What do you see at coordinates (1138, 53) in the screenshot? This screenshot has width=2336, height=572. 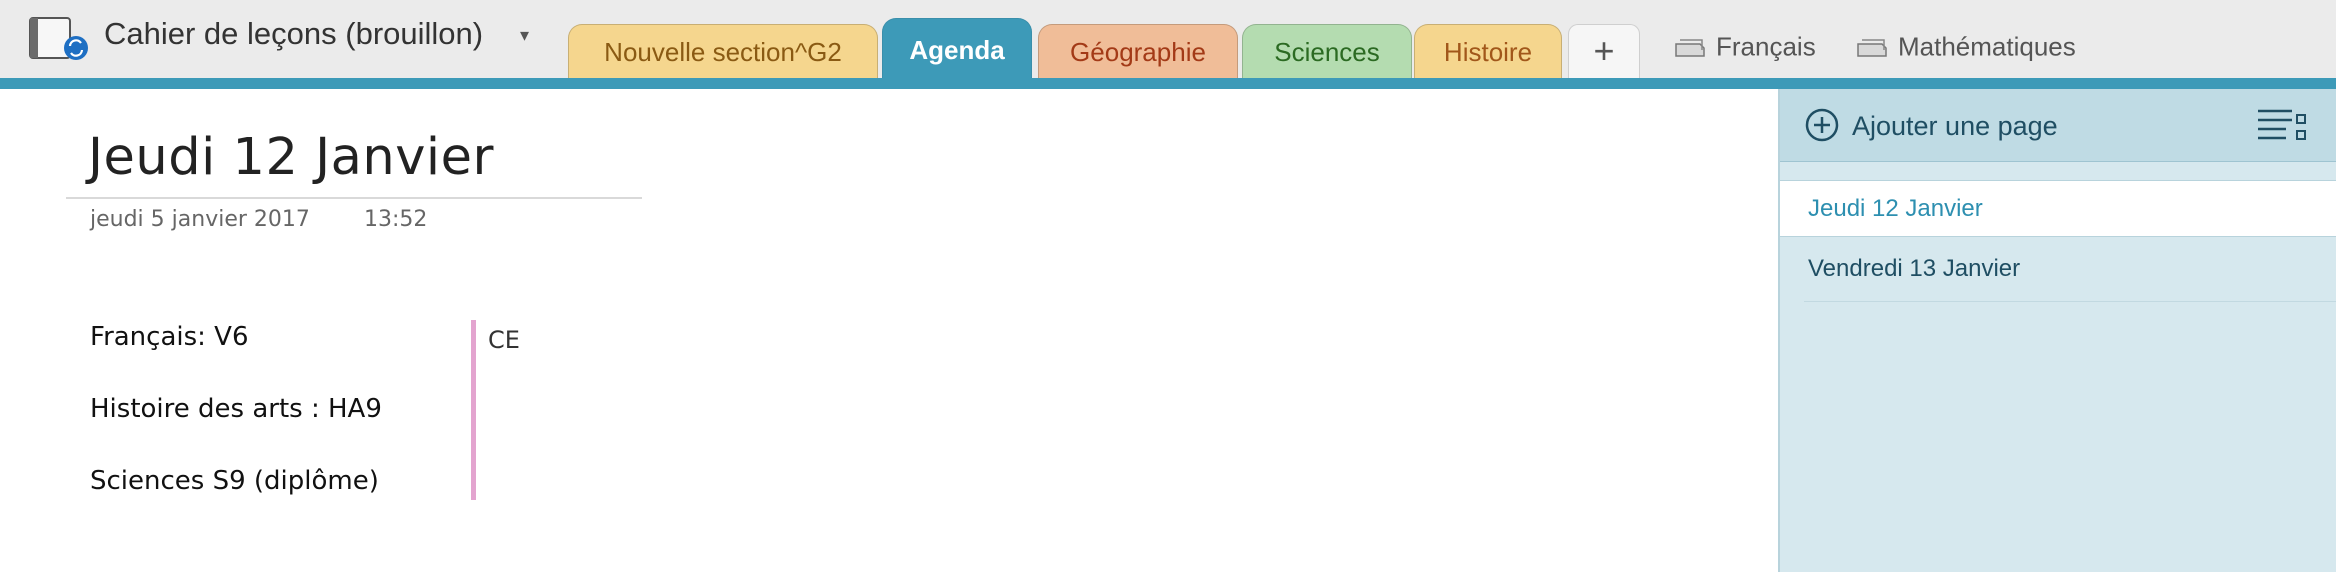 I see `tab-geographie: Géographie` at bounding box center [1138, 53].